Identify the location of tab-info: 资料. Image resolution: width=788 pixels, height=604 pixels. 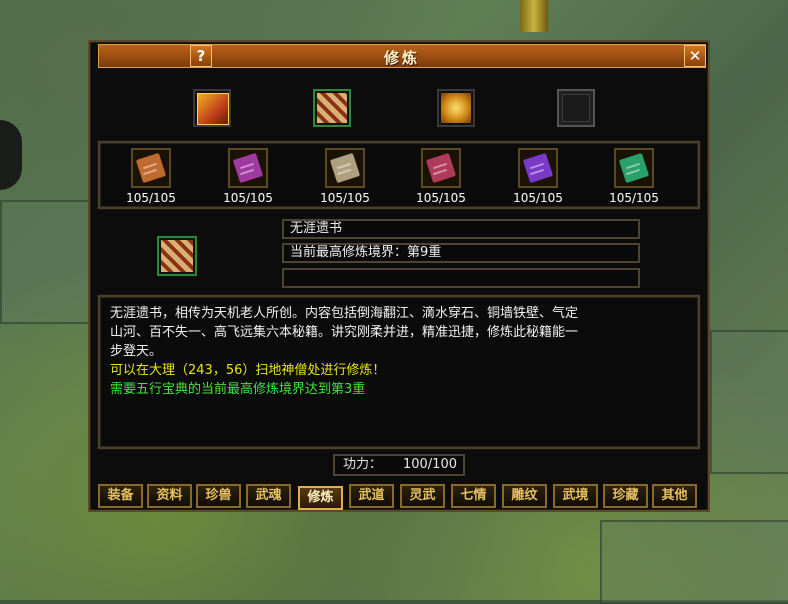
(169, 496).